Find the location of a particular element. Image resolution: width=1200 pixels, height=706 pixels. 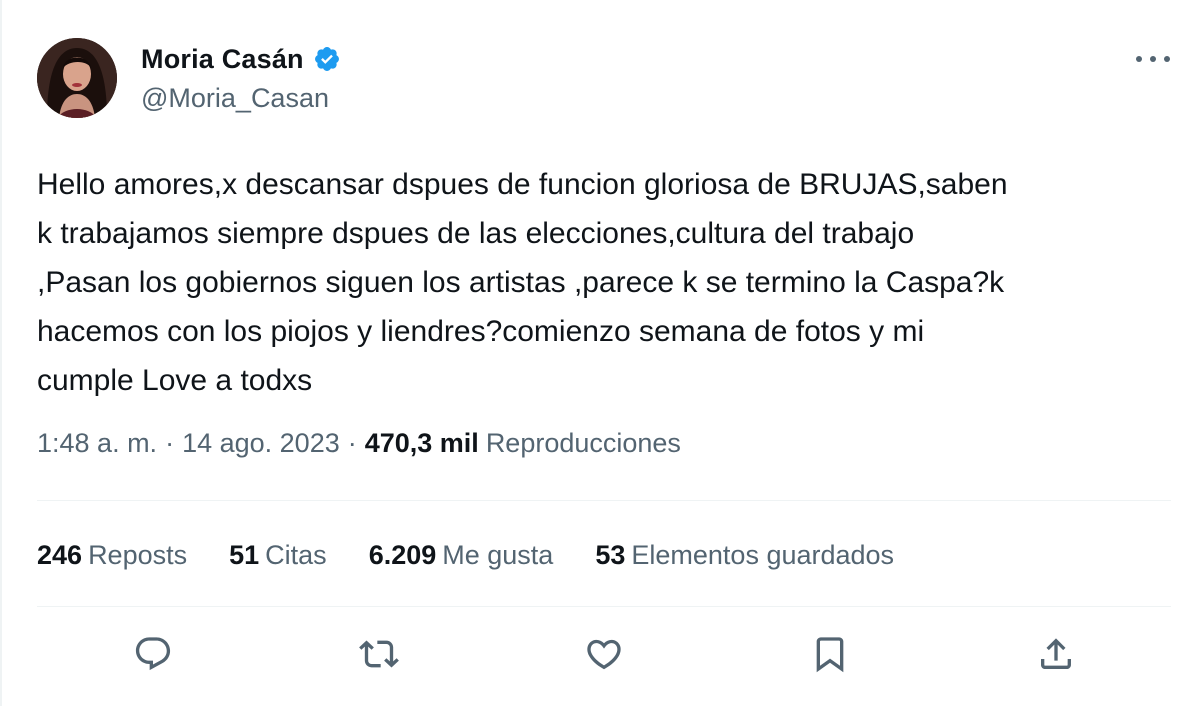

author-name-row: Moria Casán is located at coordinates (241, 59).